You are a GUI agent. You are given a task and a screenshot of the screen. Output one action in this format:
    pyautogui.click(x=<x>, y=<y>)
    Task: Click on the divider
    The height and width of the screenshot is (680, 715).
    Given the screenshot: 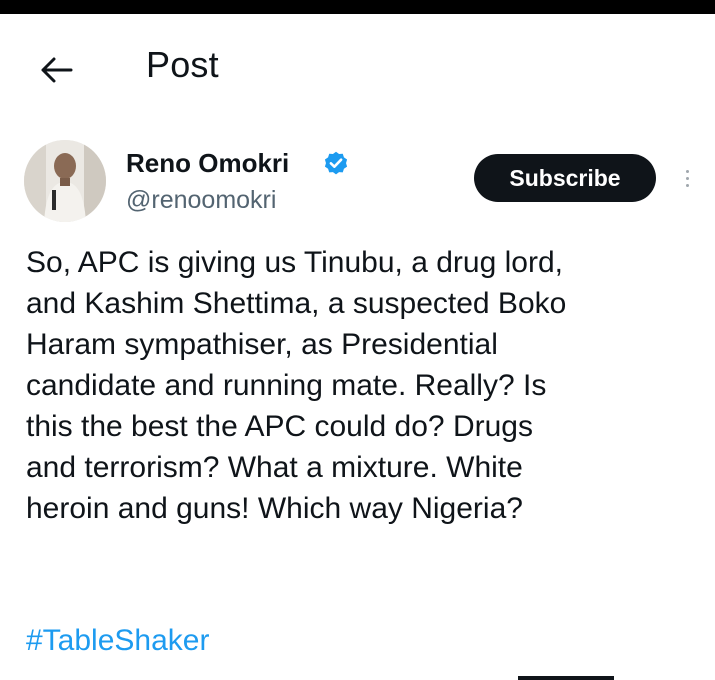 What is the action you would take?
    pyautogui.click(x=566, y=678)
    